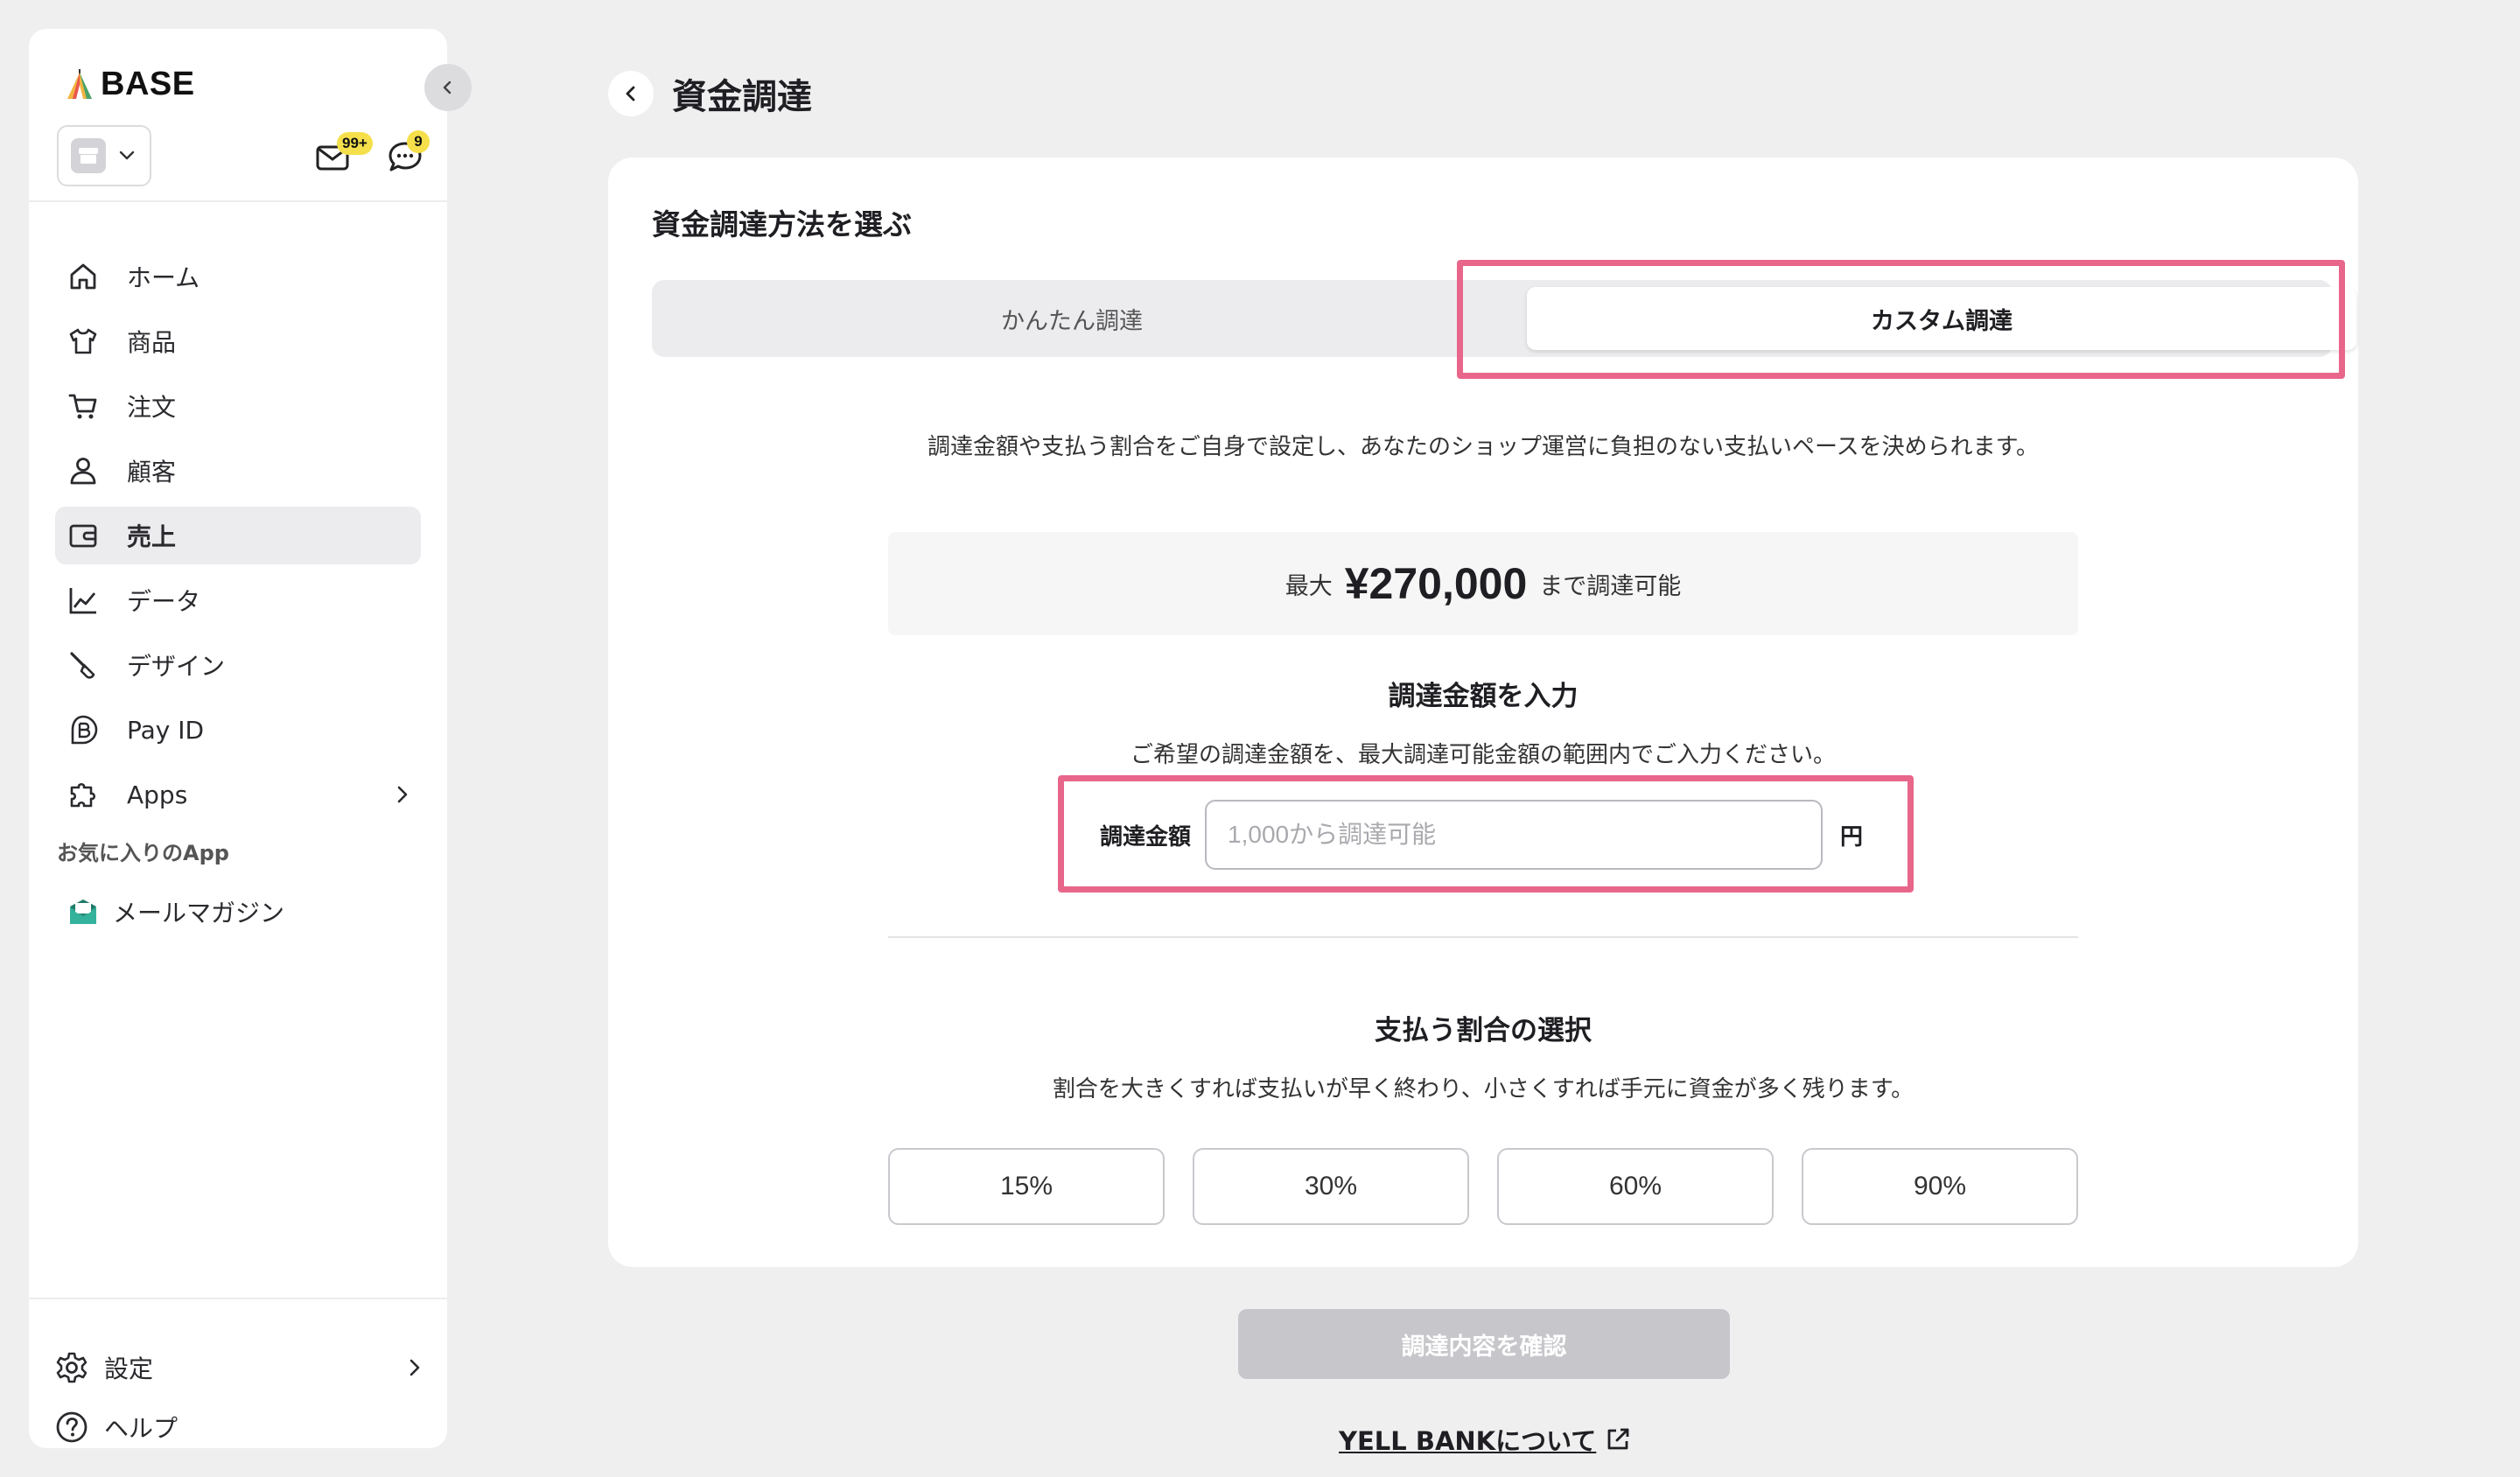  I want to click on amount-hint: ご希望の調達金額を、最大調達可能金額の範囲内でご入力ください。, so click(1483, 755).